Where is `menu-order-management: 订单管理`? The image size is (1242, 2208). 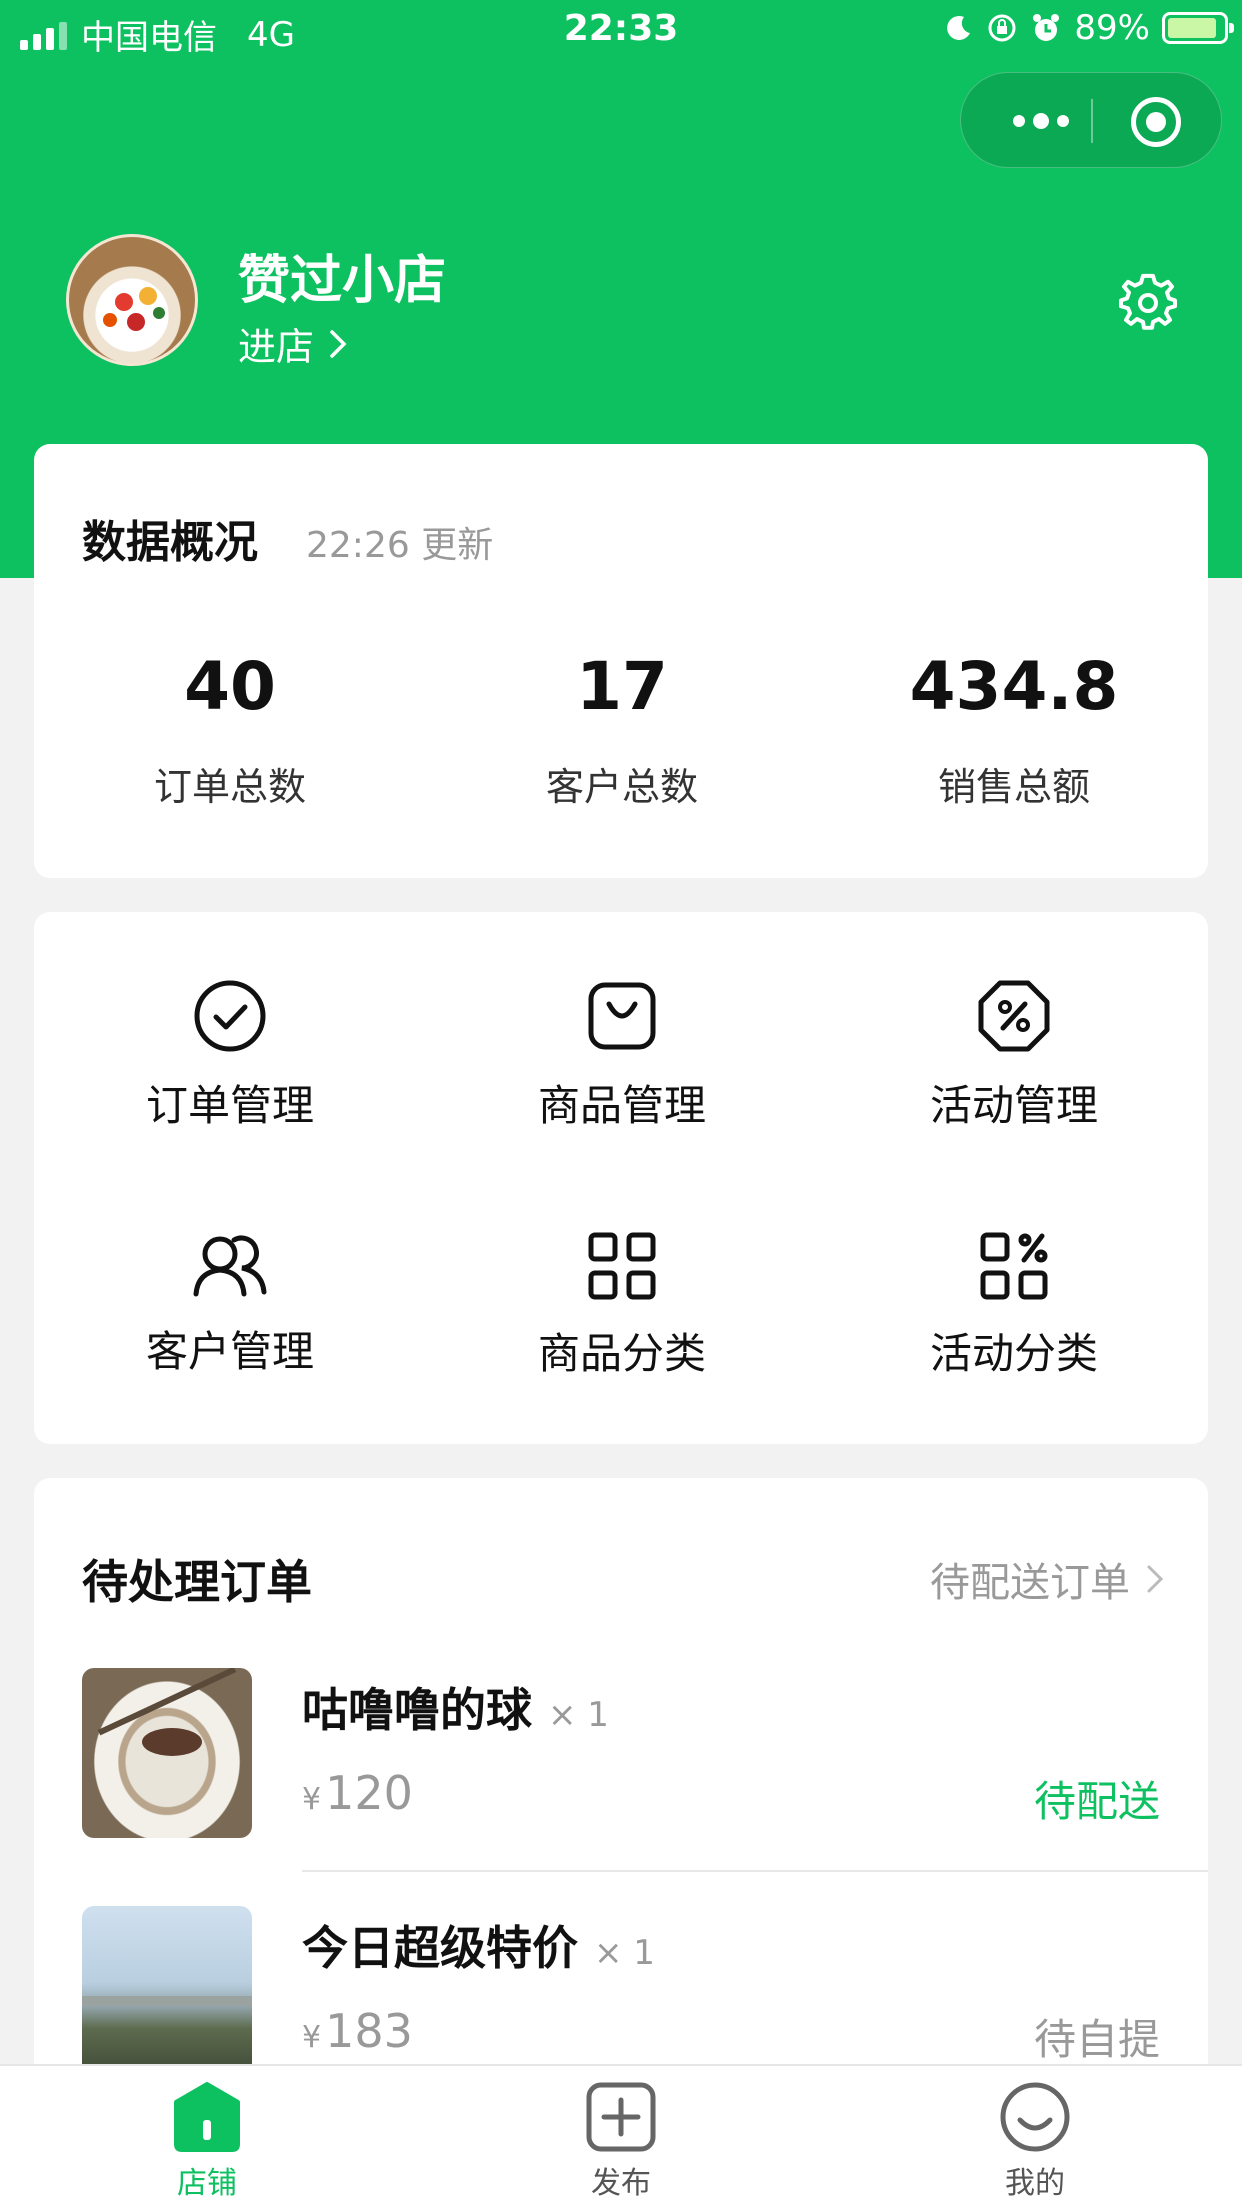 menu-order-management: 订单管理 is located at coordinates (230, 1055).